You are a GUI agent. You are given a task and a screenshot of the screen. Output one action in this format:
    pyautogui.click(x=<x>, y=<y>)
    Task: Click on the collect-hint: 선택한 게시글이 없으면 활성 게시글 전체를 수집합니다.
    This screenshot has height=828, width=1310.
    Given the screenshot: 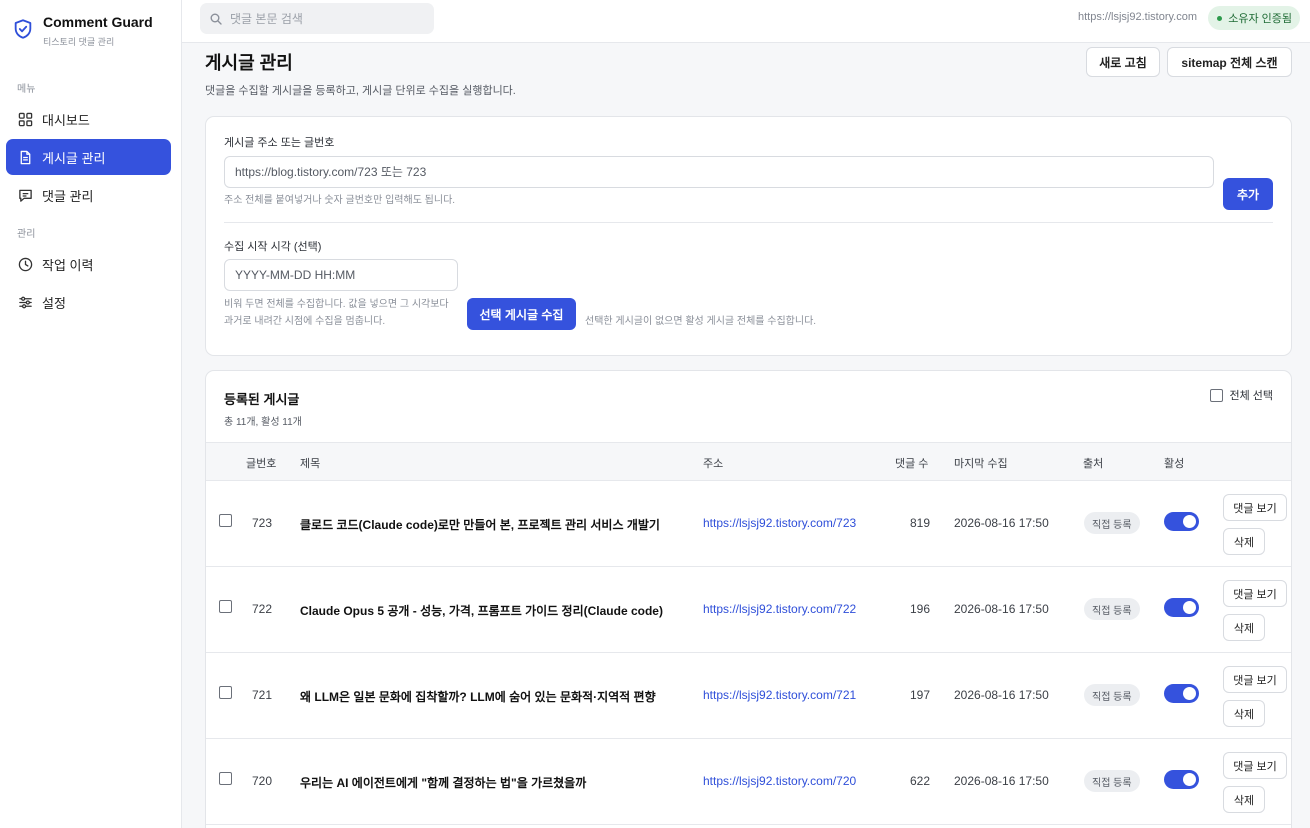 What is the action you would take?
    pyautogui.click(x=701, y=321)
    